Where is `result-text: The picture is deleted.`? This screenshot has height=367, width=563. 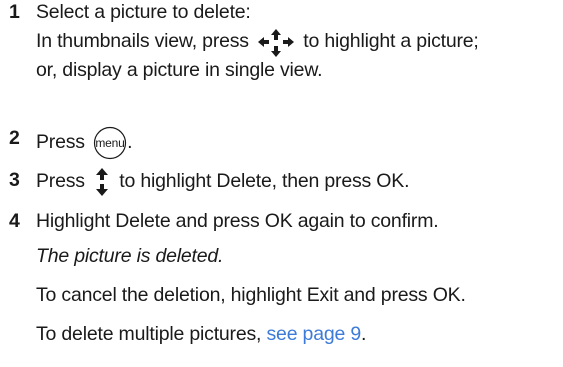
result-text: The picture is deleted. is located at coordinates (130, 256).